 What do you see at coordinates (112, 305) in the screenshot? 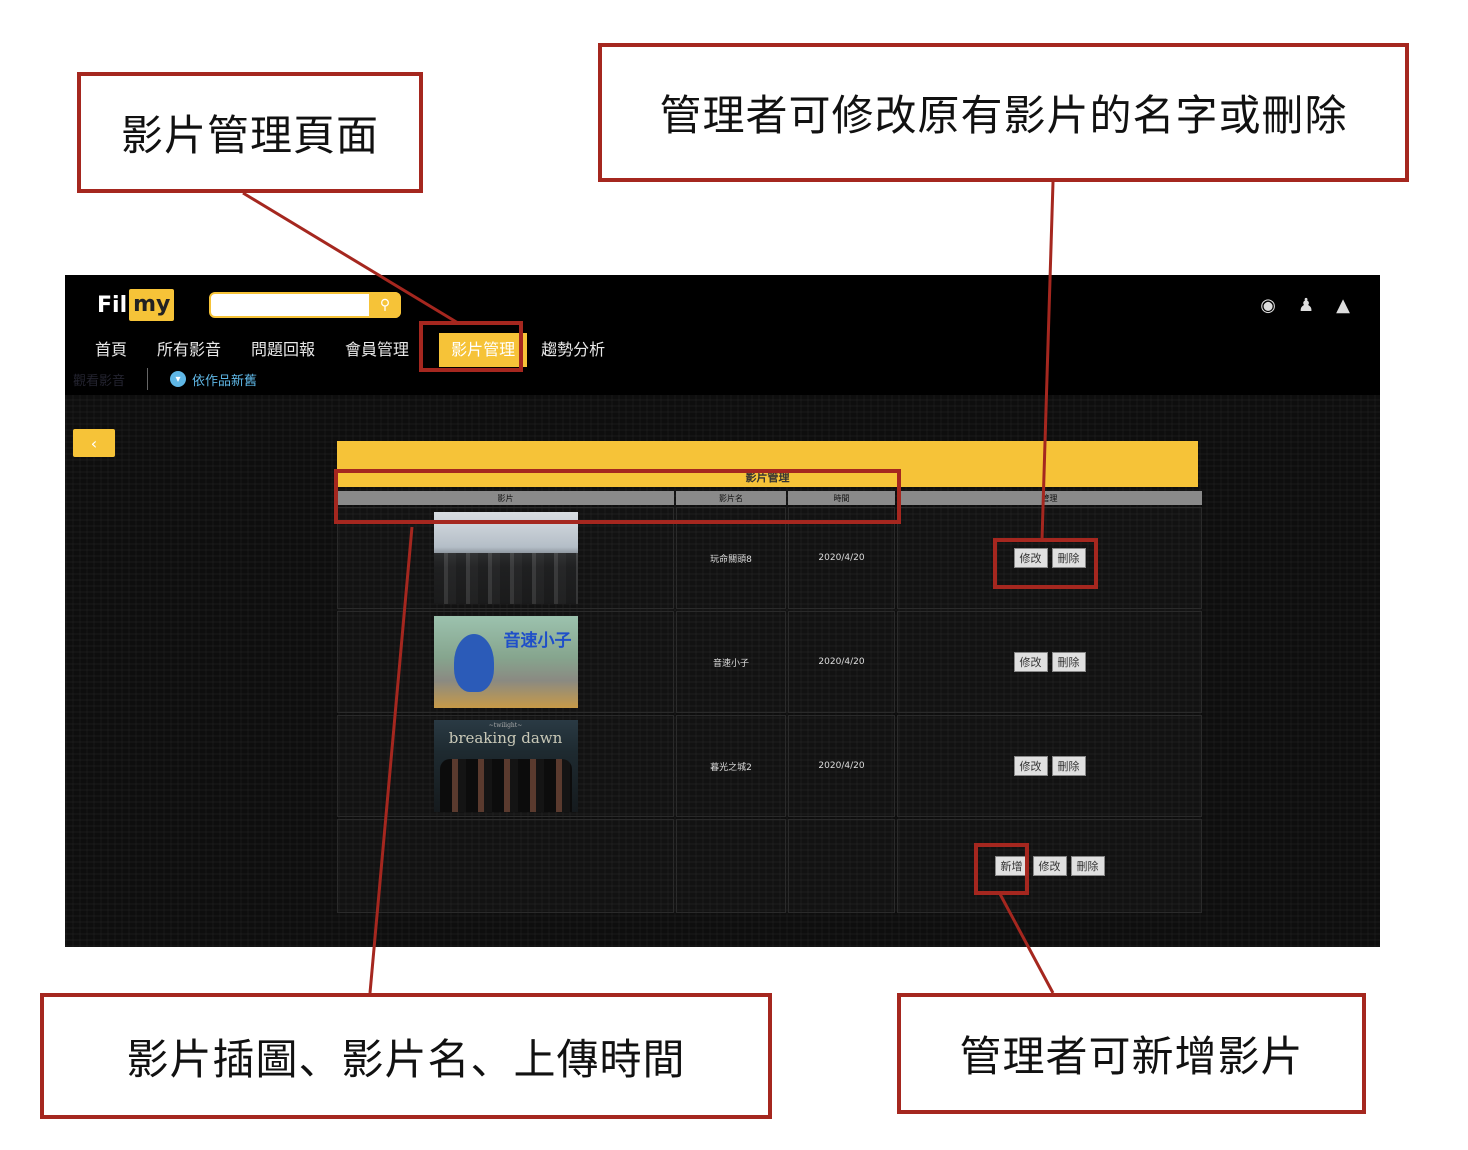
I see `logo-text-fil: Fil` at bounding box center [112, 305].